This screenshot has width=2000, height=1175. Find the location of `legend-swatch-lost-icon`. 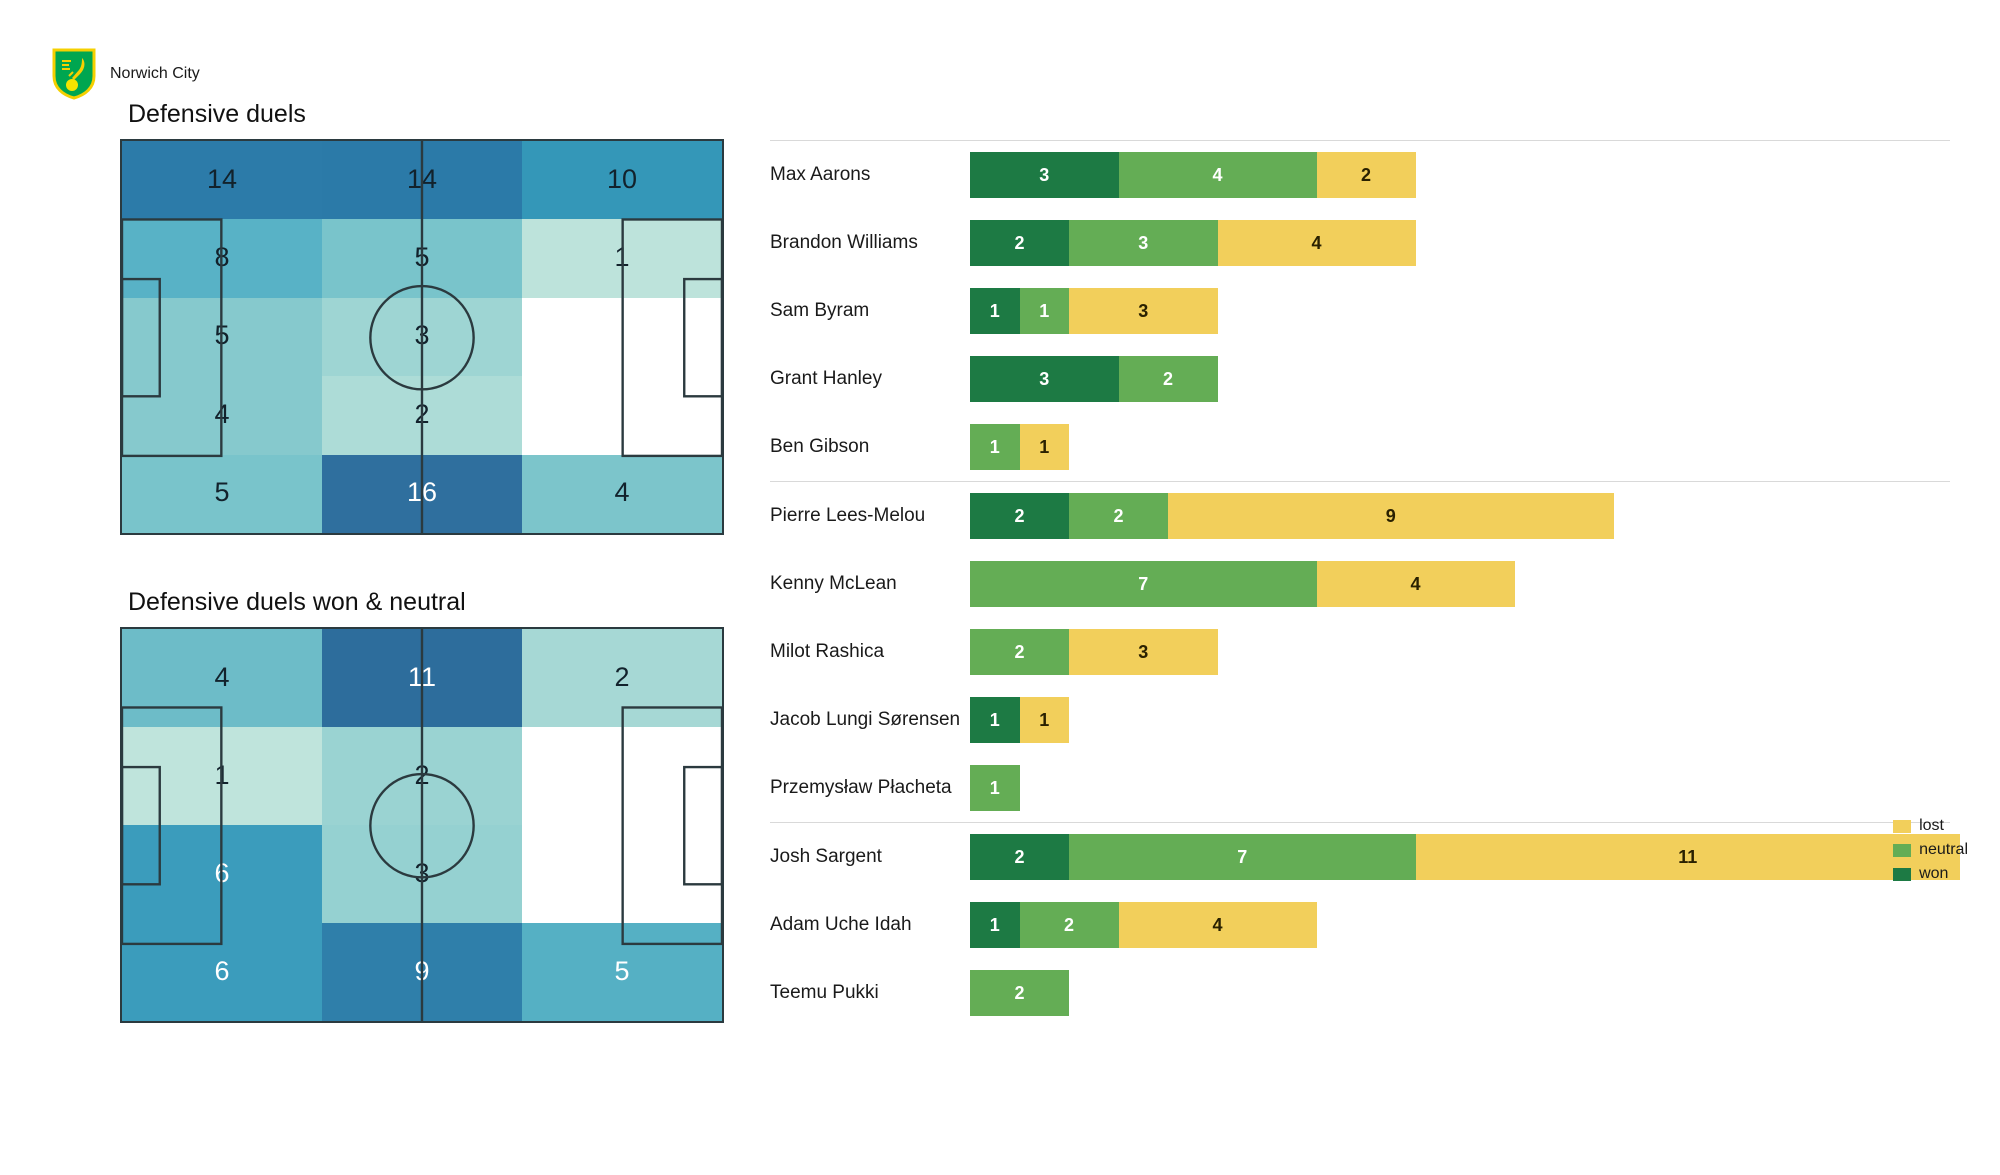

legend-swatch-lost-icon is located at coordinates (1902, 826).